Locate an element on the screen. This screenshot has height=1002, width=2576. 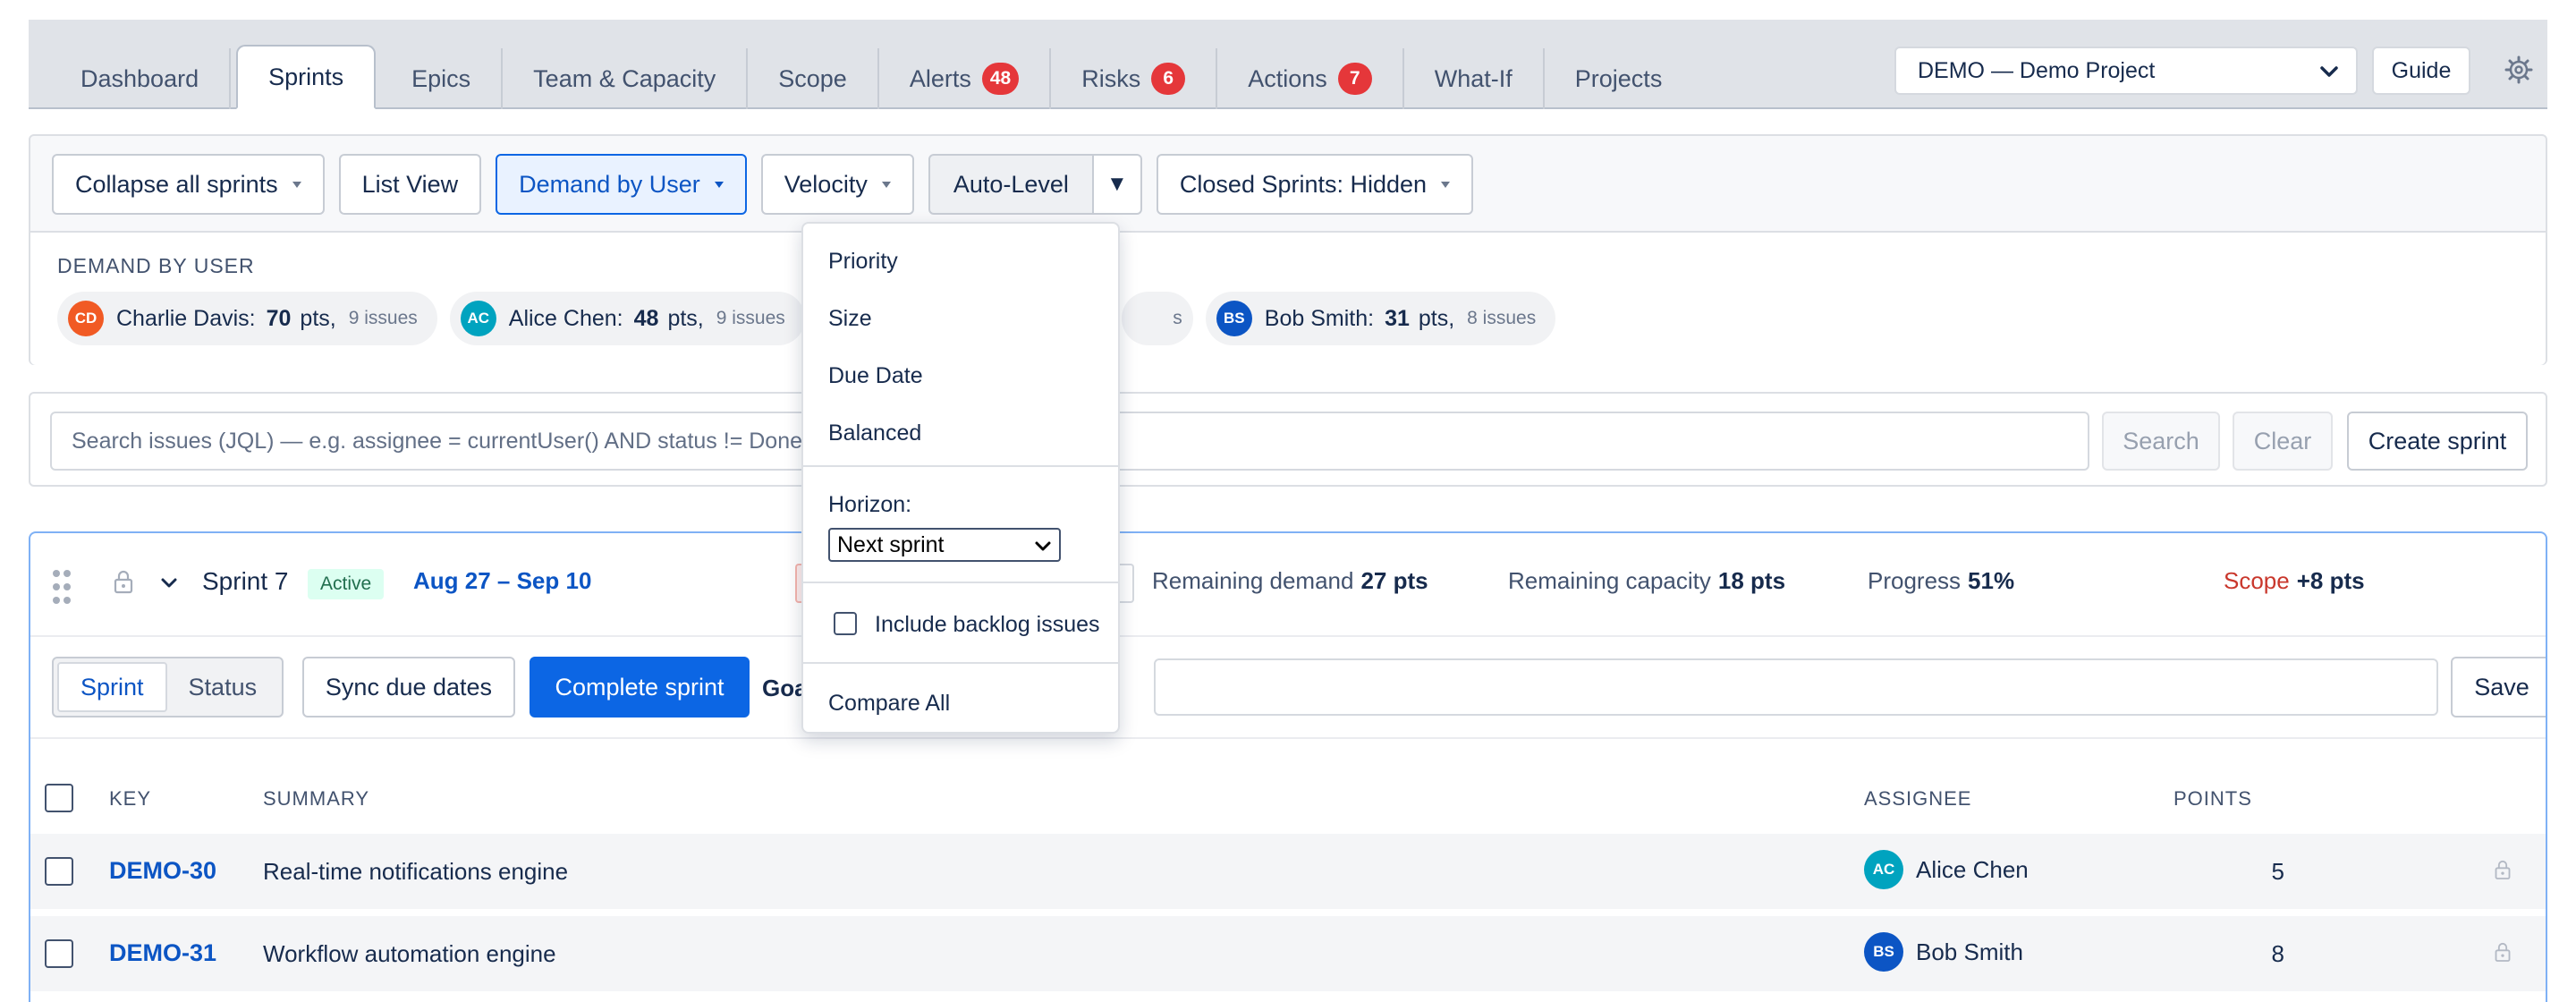
auto-level-dropdown-toggle: ▼ is located at coordinates (1117, 184).